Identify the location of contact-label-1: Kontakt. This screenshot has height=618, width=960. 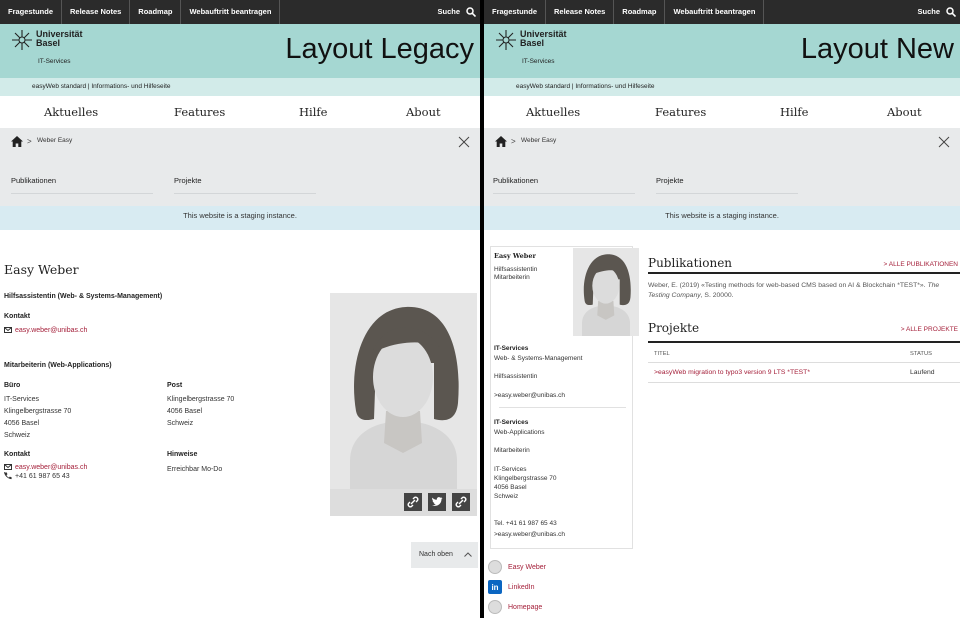
(17, 316).